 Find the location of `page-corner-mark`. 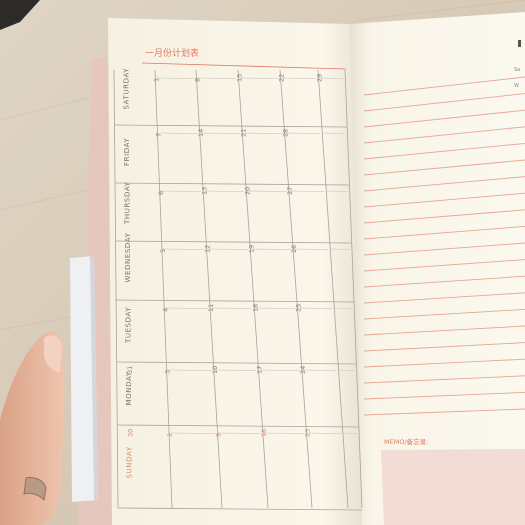

page-corner-mark is located at coordinates (519, 43).